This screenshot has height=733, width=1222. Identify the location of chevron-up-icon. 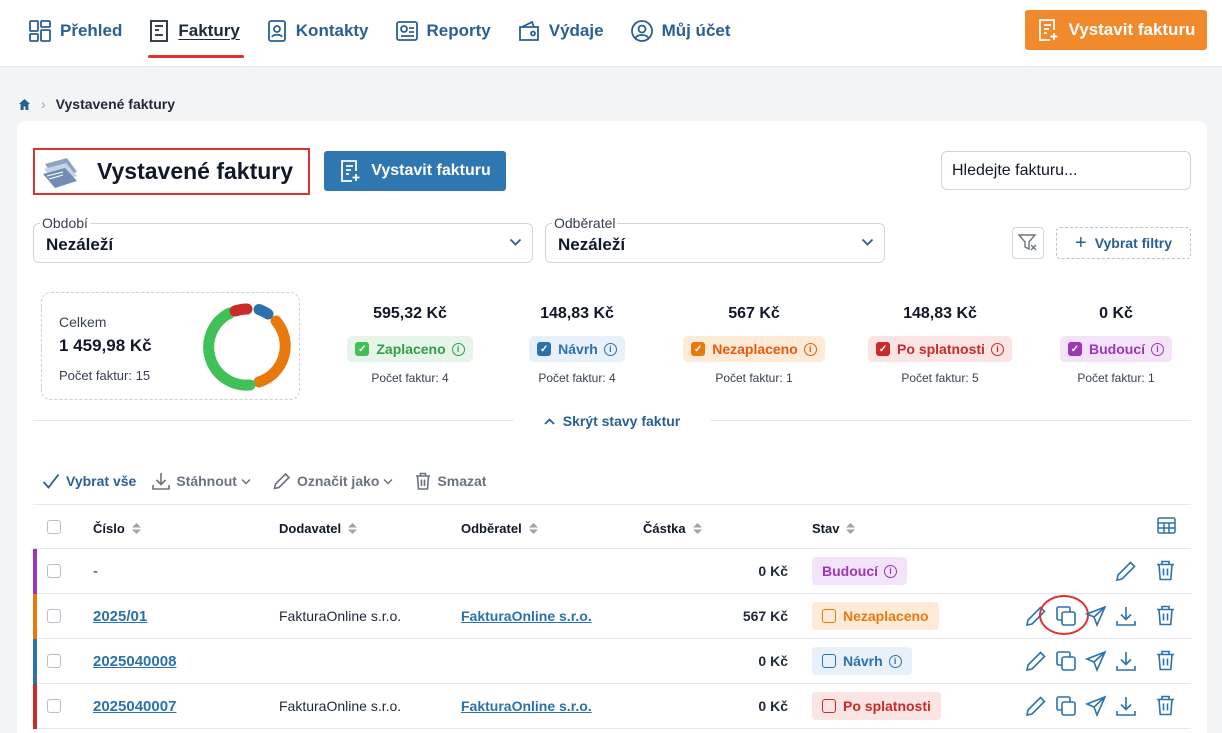
(549, 421).